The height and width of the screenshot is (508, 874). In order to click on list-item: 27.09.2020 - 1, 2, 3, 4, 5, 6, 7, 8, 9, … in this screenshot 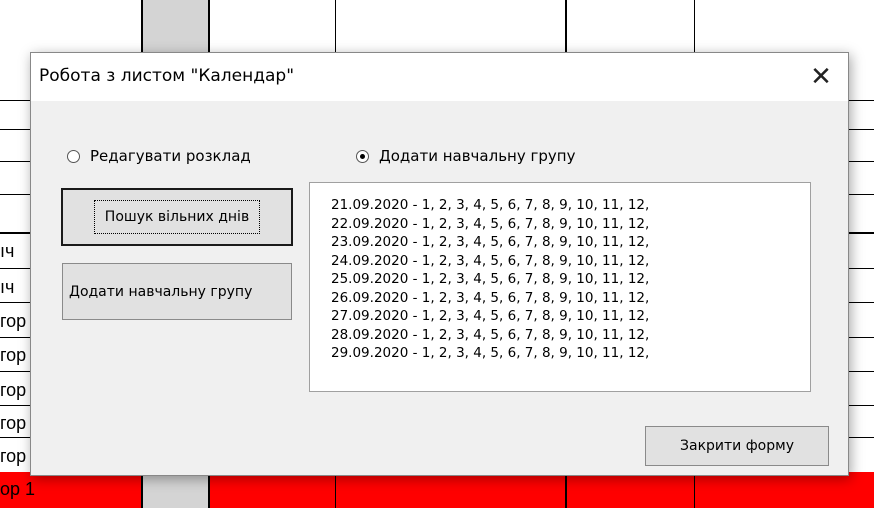, I will do `click(570, 316)`.